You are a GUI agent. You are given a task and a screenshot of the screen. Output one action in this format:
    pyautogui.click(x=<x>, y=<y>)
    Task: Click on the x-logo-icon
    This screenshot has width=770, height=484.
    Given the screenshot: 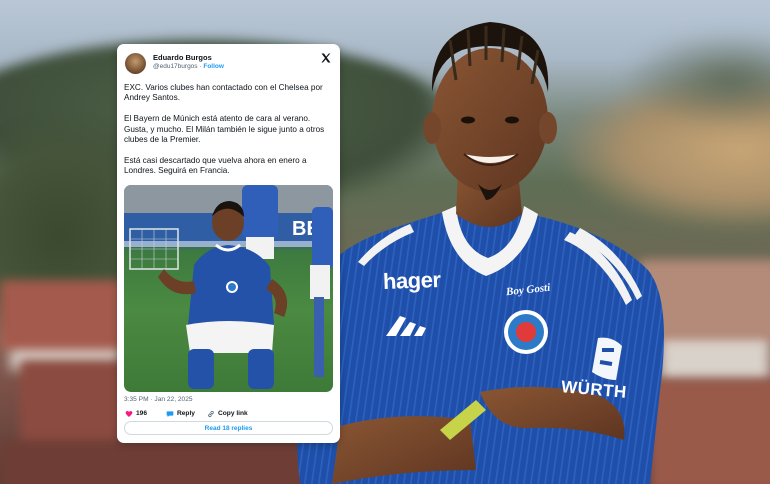 What is the action you would take?
    pyautogui.click(x=326, y=58)
    